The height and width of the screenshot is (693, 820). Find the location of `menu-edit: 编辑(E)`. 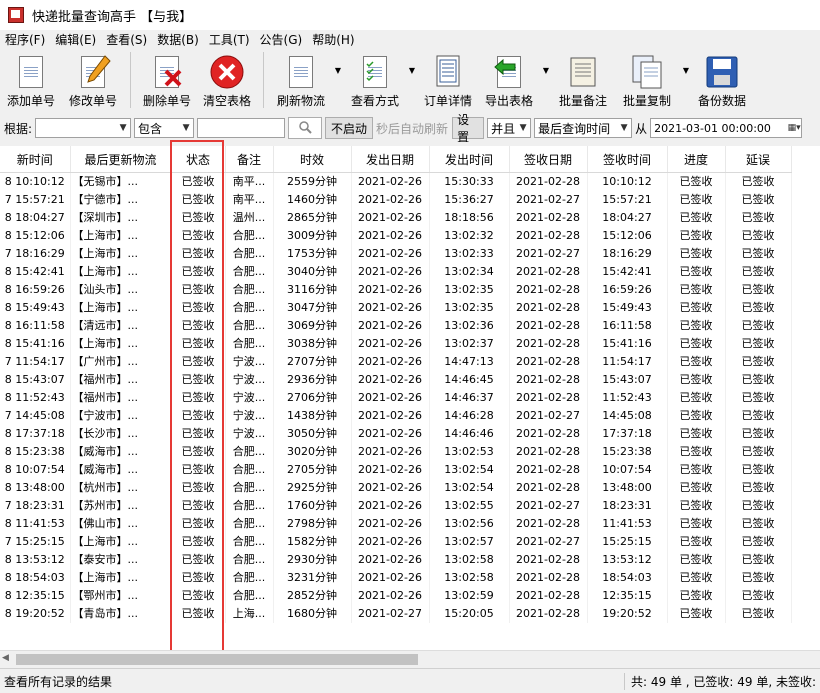

menu-edit: 编辑(E) is located at coordinates (75, 39).